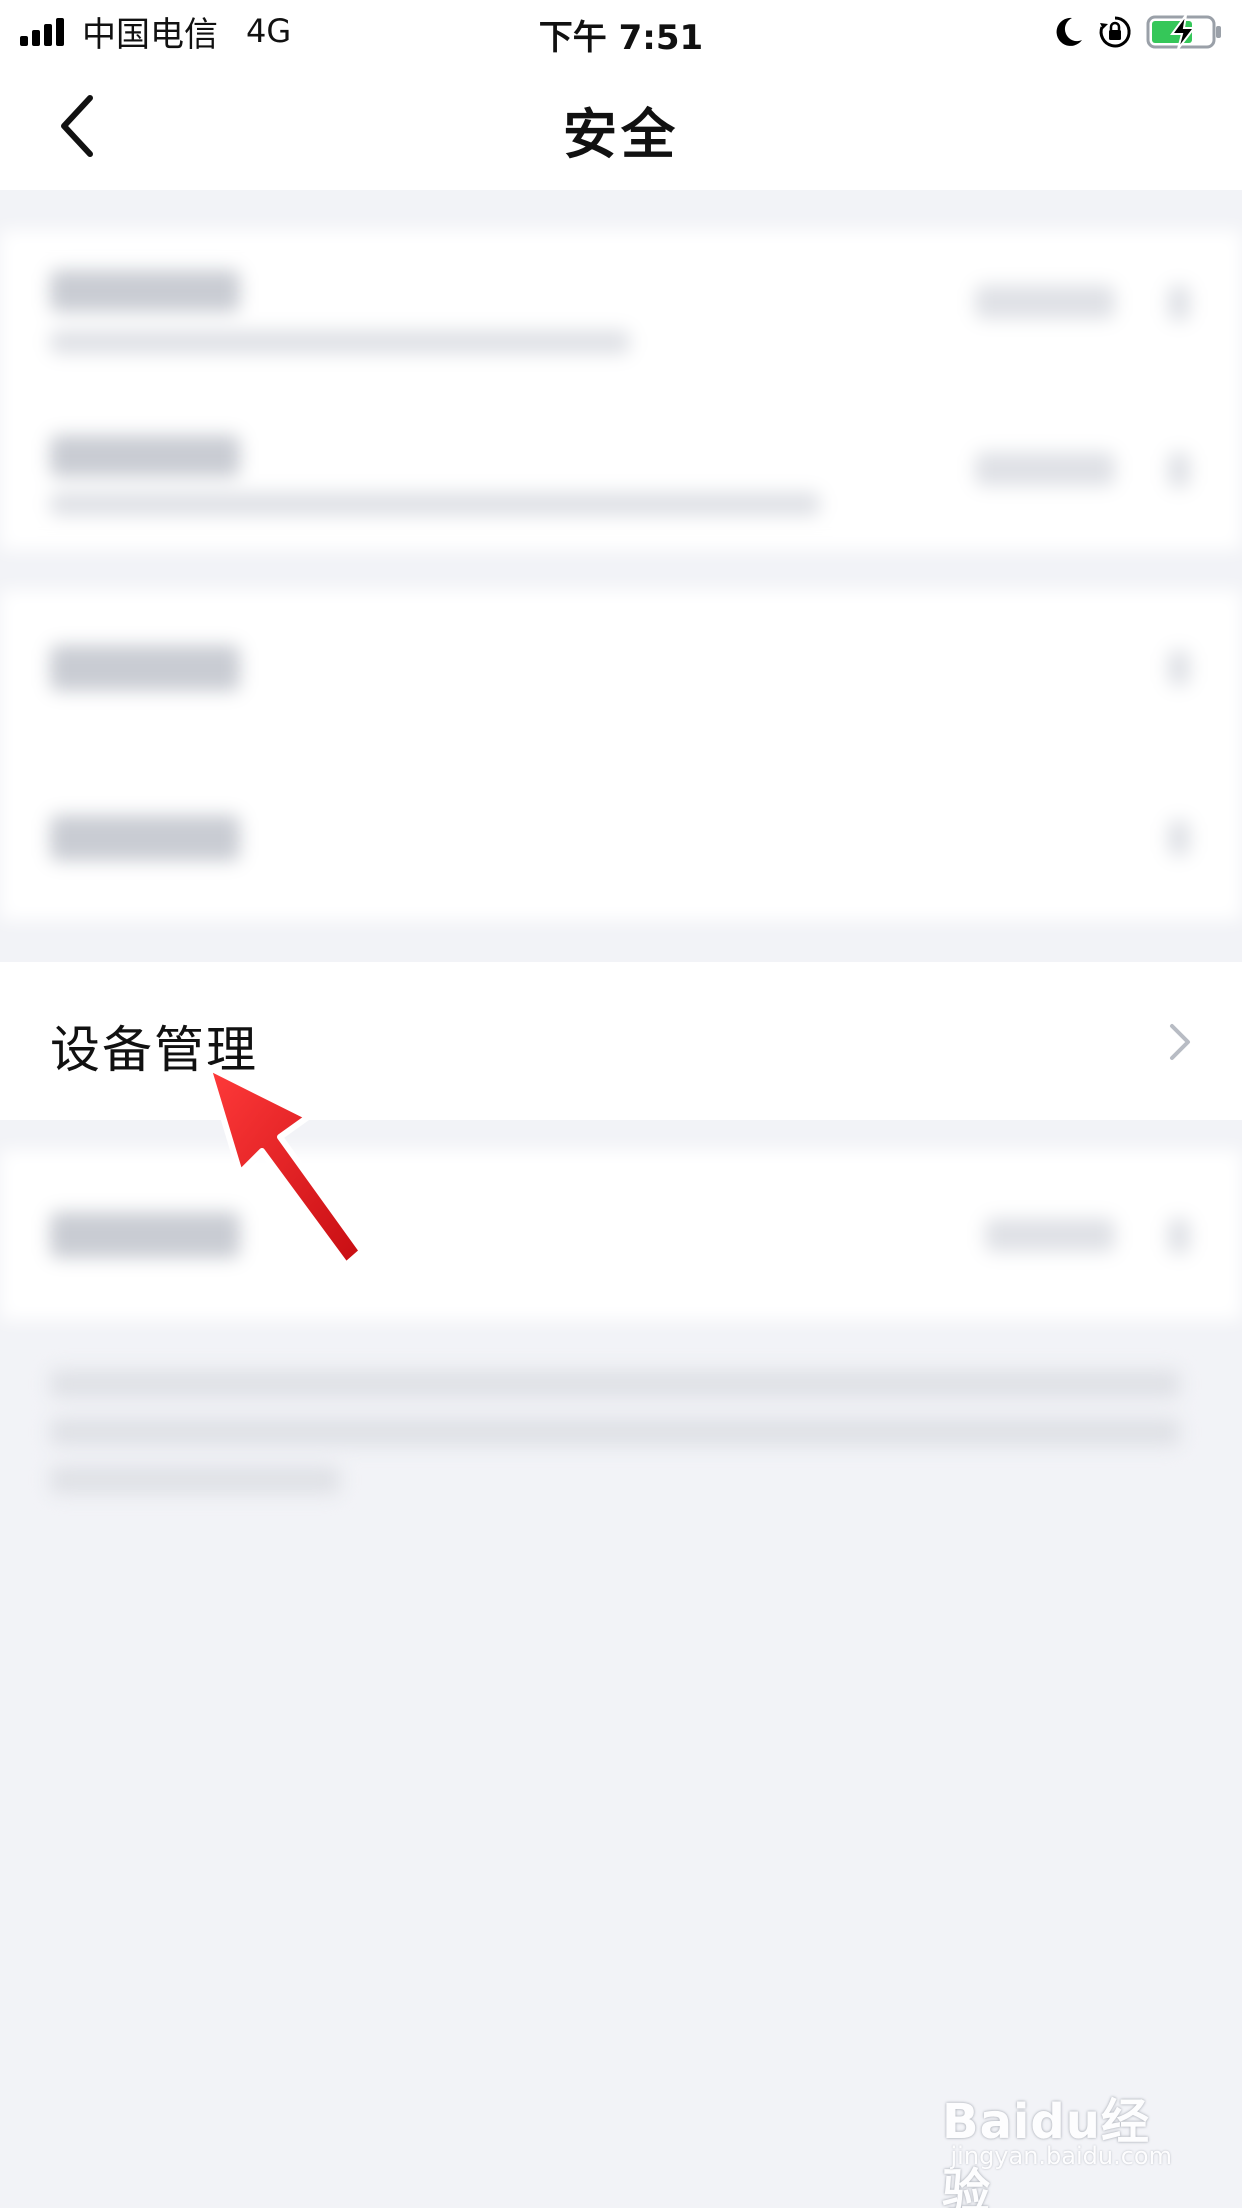  What do you see at coordinates (621, 755) in the screenshot?
I see `blurred-section-security` at bounding box center [621, 755].